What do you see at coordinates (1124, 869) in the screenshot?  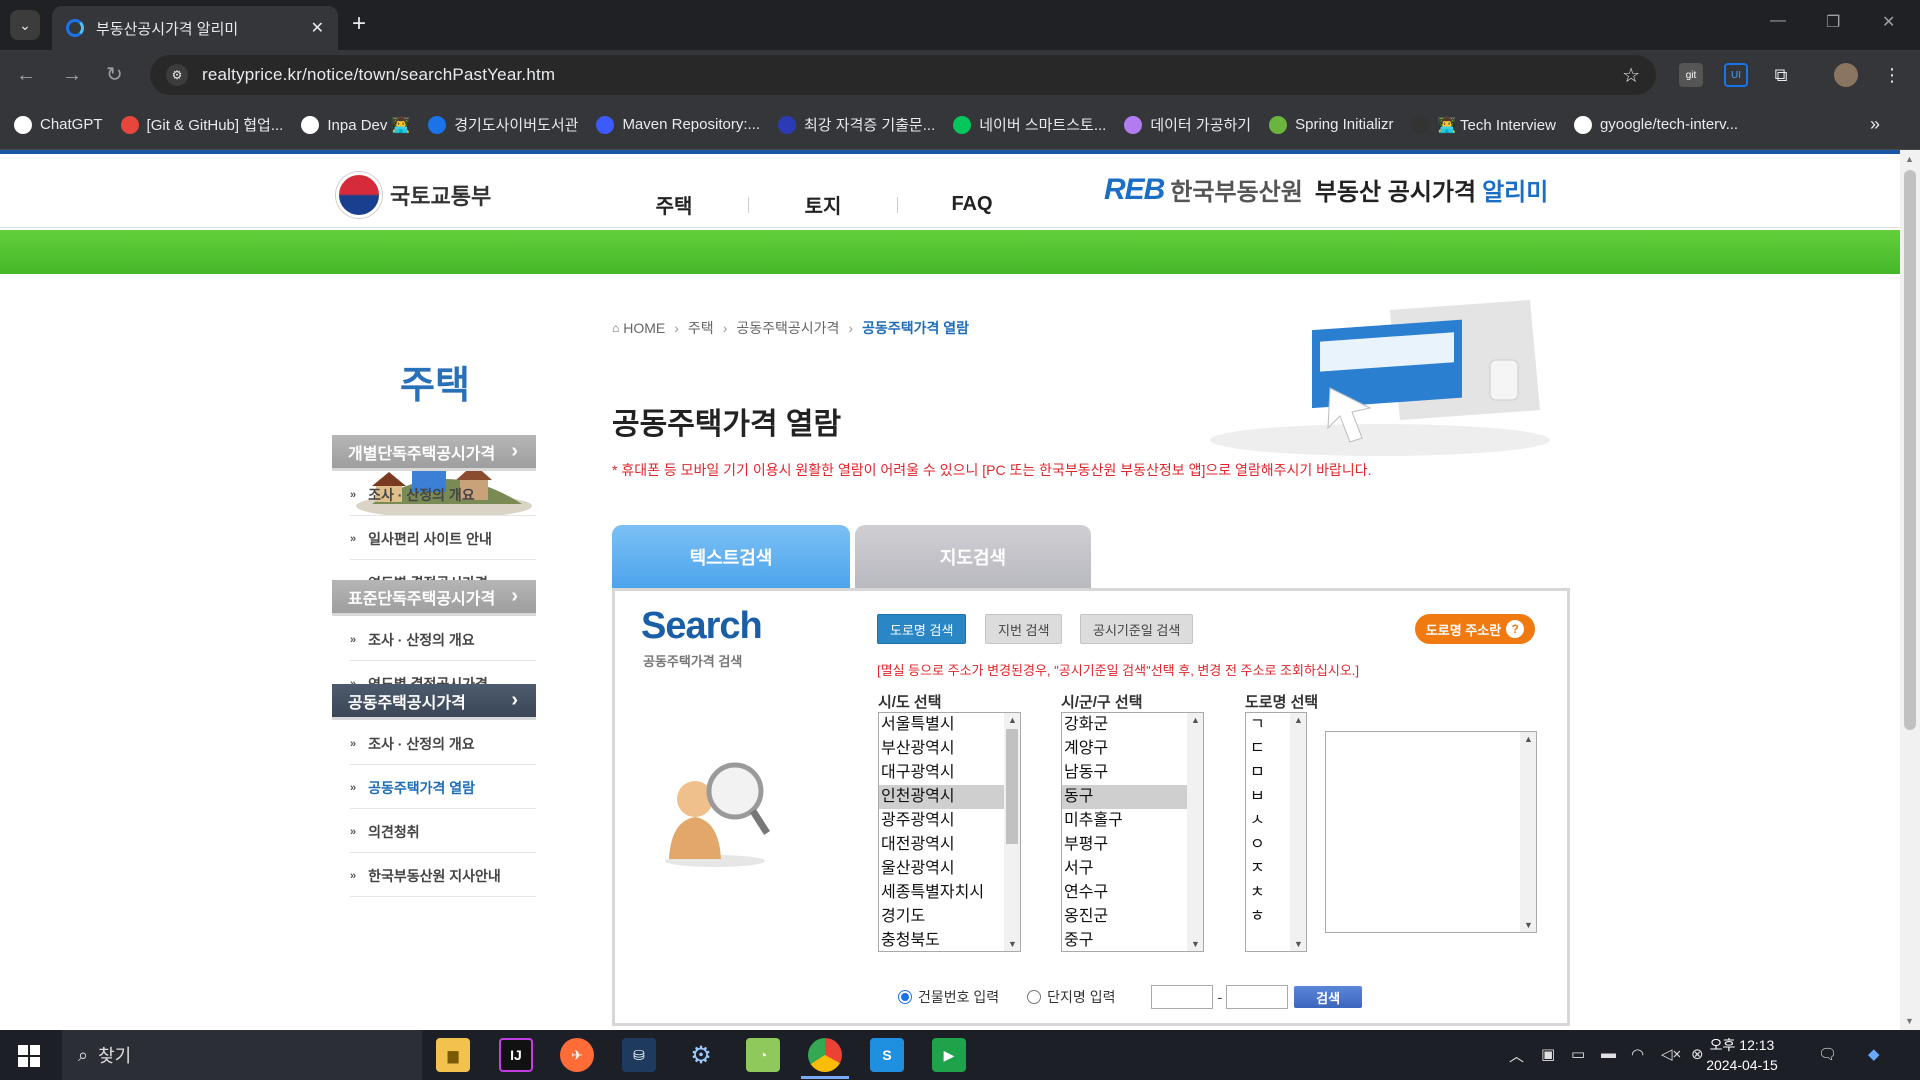 I see `list-option: 서구` at bounding box center [1124, 869].